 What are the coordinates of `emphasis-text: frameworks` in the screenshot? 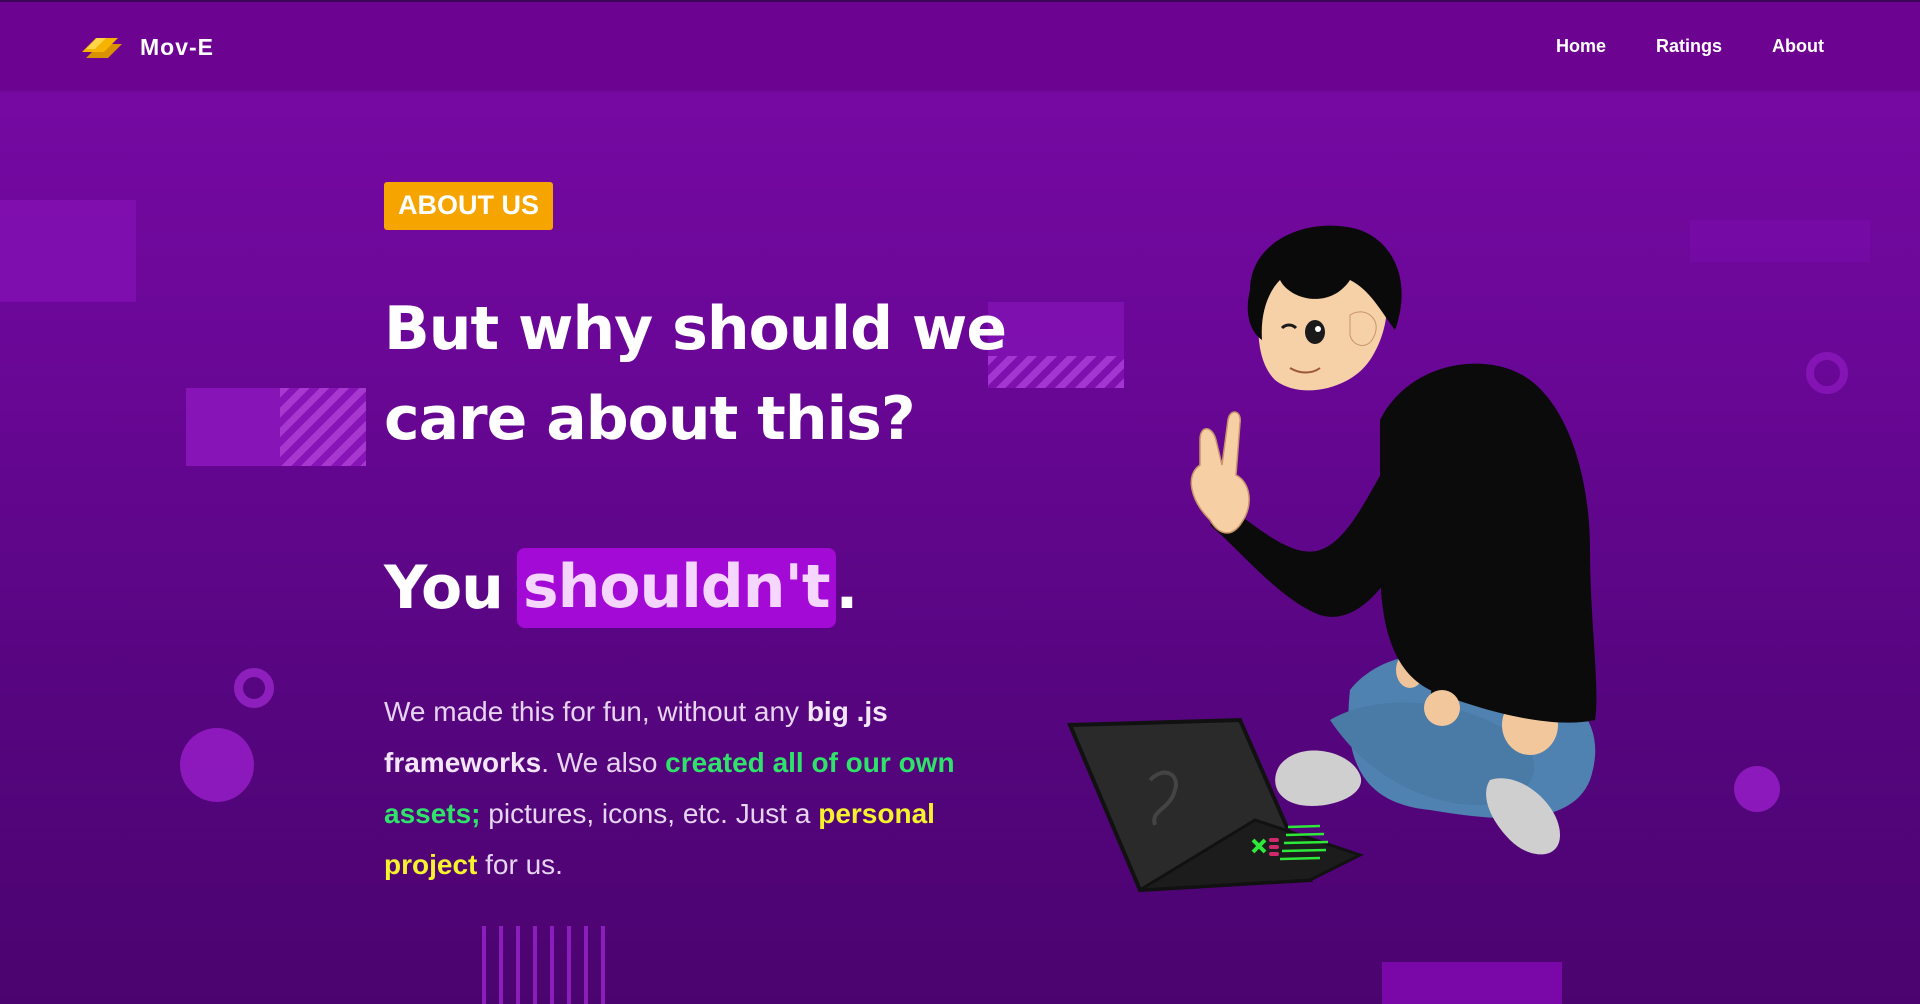 It's located at (463, 762).